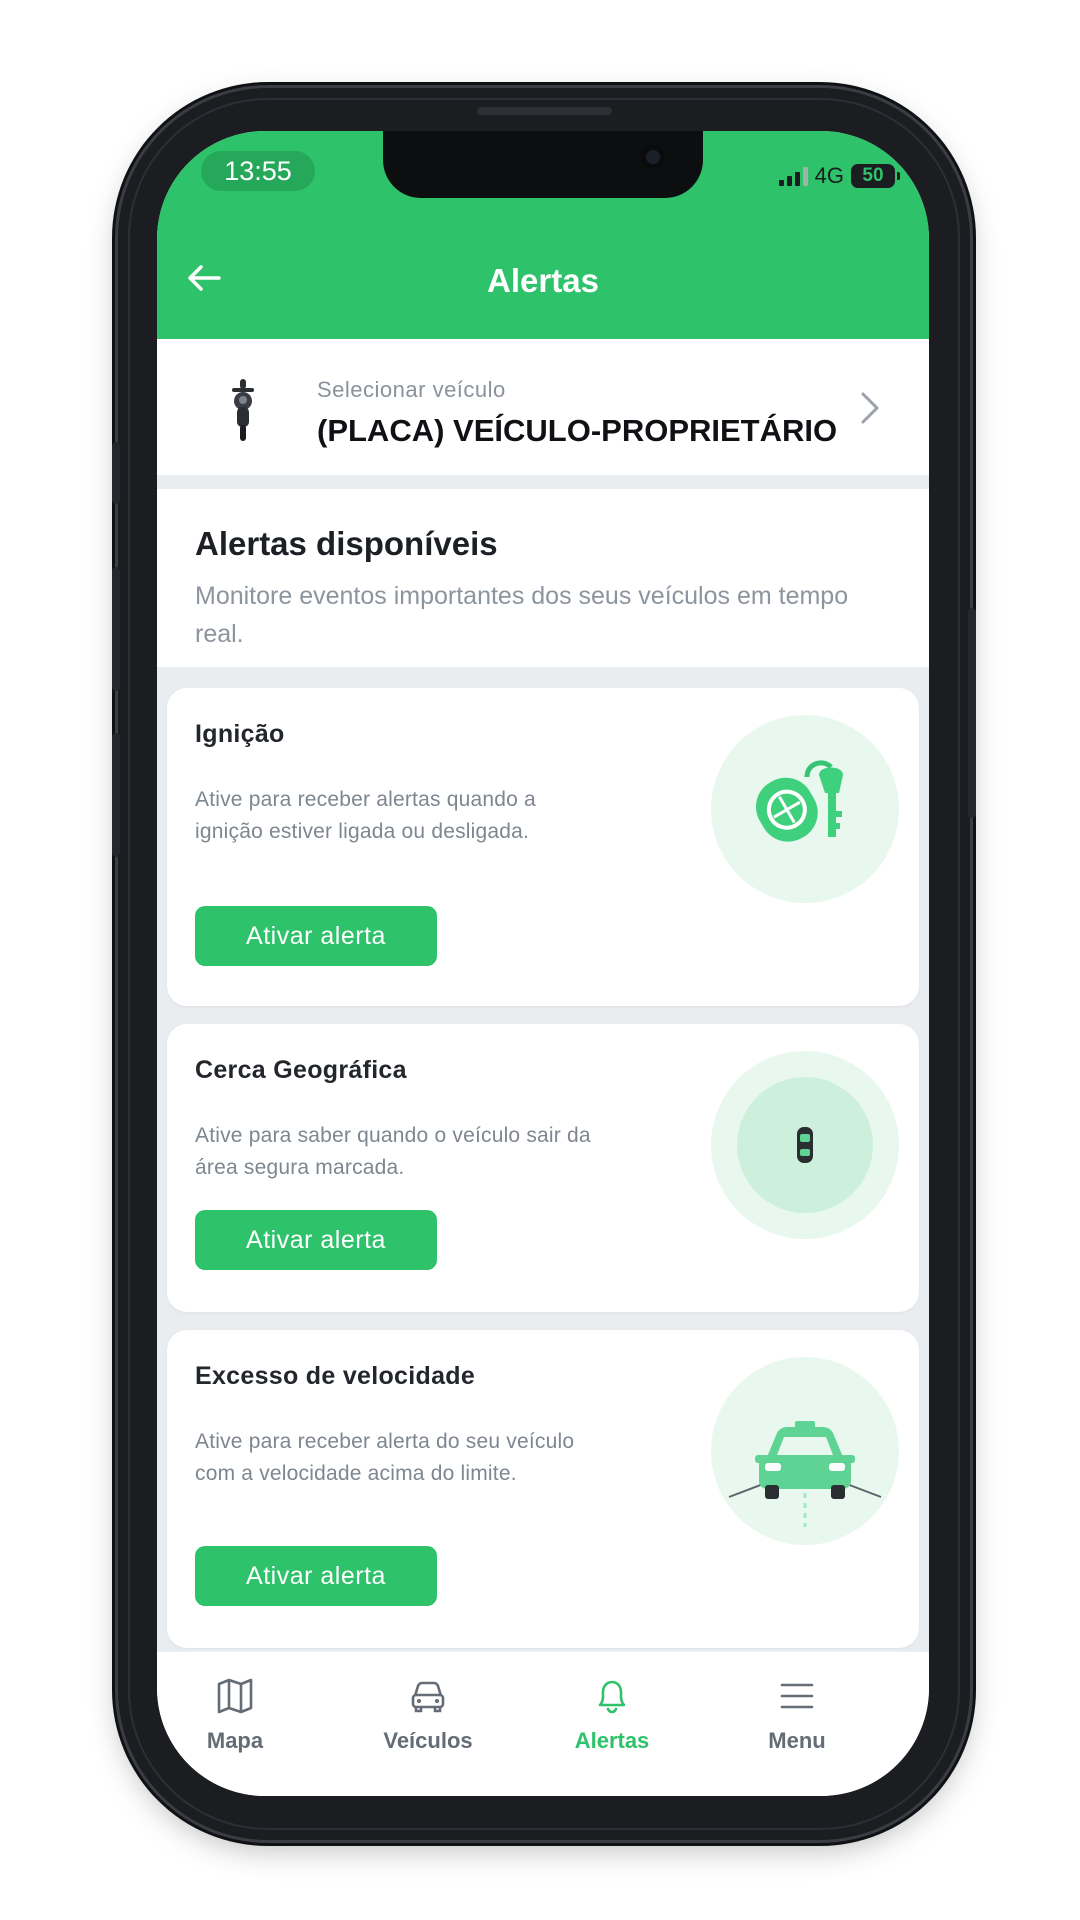  What do you see at coordinates (797, 1740) in the screenshot?
I see `nav-label: Menu` at bounding box center [797, 1740].